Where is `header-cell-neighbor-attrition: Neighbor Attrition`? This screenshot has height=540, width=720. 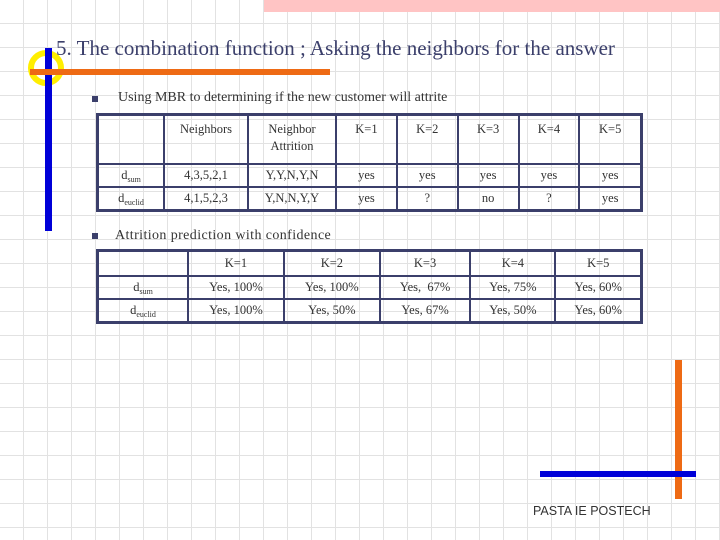
header-cell-neighbor-attrition: Neighbor Attrition is located at coordinates (292, 139).